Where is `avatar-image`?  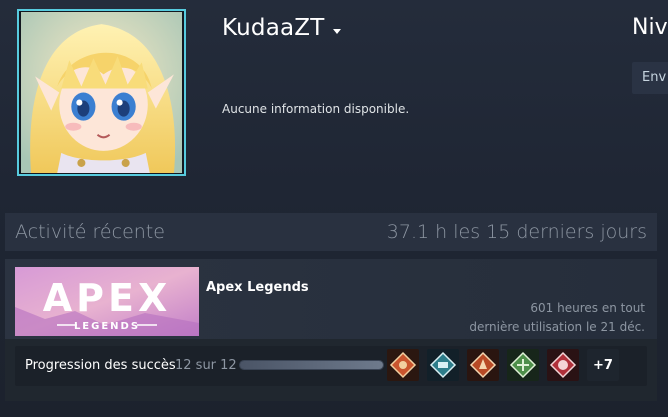
avatar-image is located at coordinates (101, 92).